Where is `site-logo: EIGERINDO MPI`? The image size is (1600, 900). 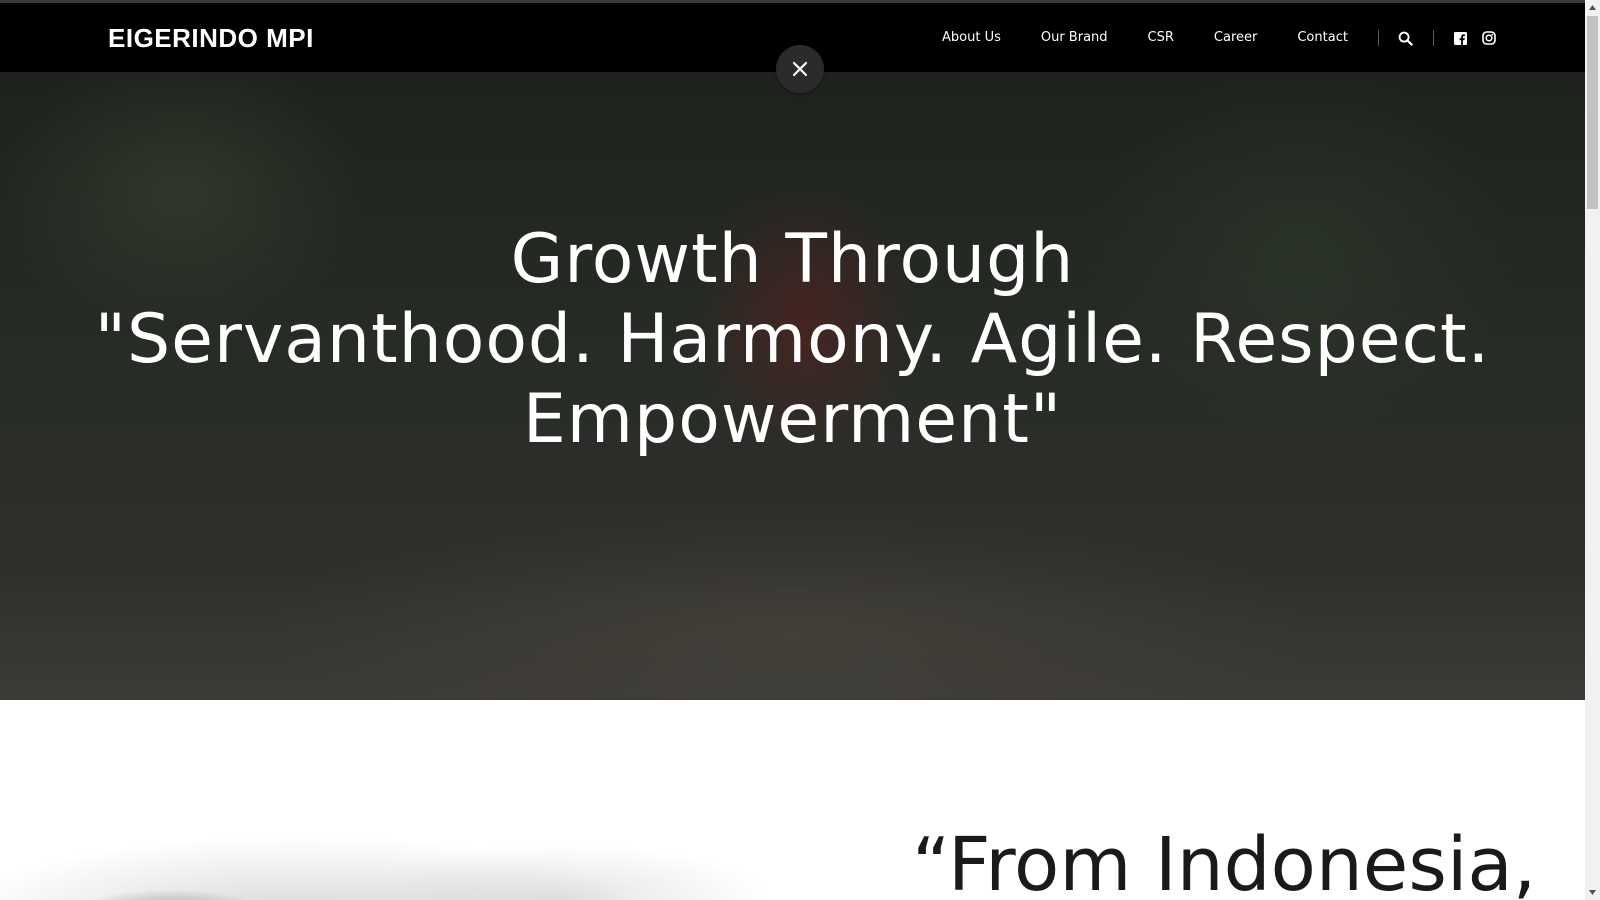
site-logo: EIGERINDO MPI is located at coordinates (211, 38).